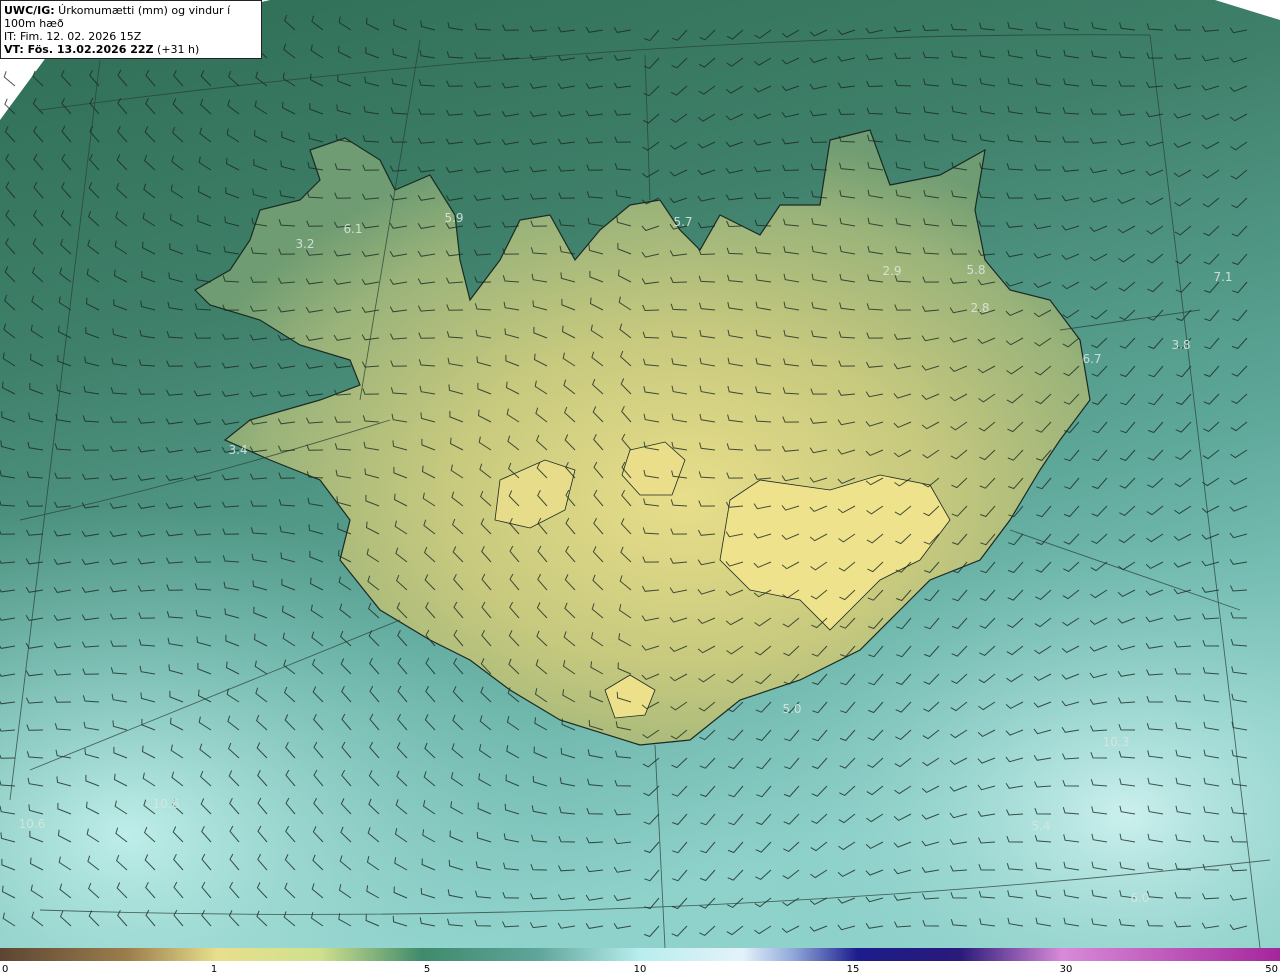 Image resolution: width=1280 pixels, height=978 pixels. I want to click on map-value: 2.9, so click(891, 271).